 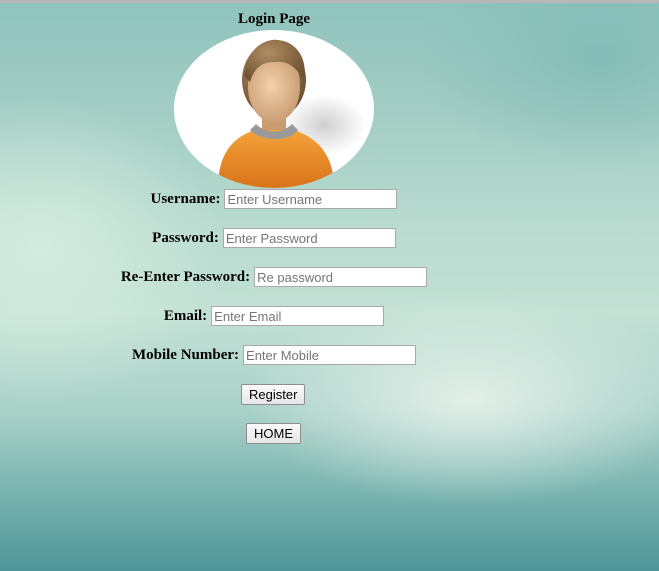 I want to click on mobile-row: Mobile Number:, so click(x=274, y=355).